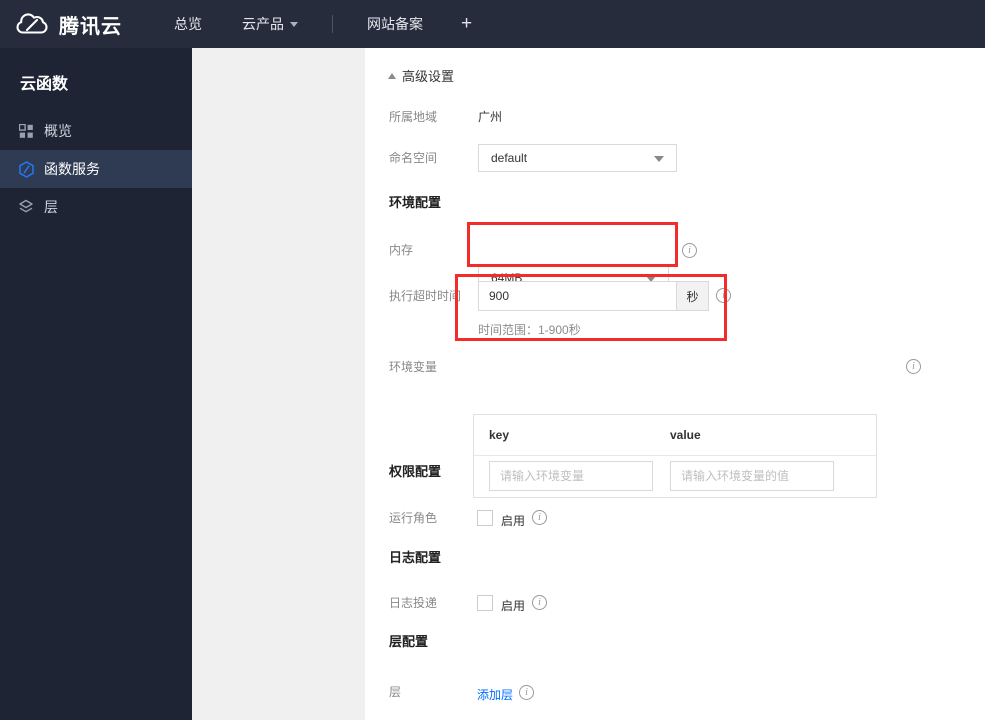 The height and width of the screenshot is (720, 985). What do you see at coordinates (466, 24) in the screenshot?
I see `add-tab-button: +` at bounding box center [466, 24].